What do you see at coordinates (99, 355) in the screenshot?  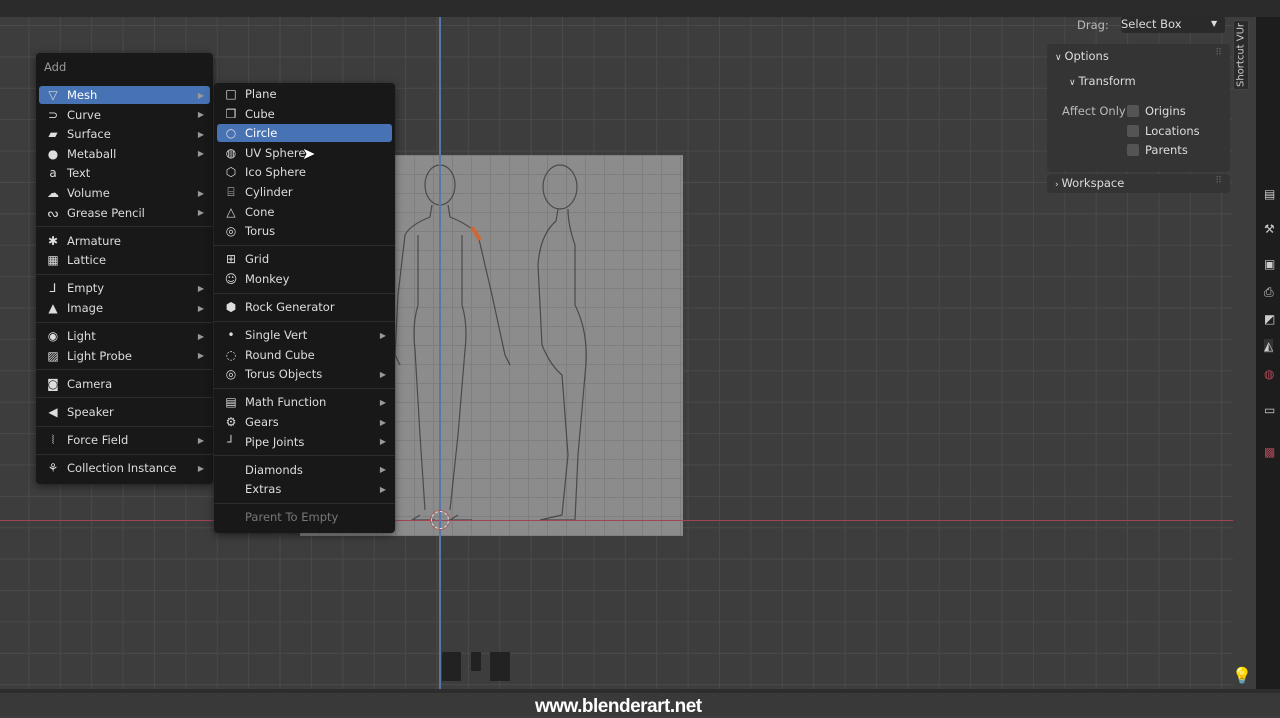 I see `menu-item-label: Light Probe` at bounding box center [99, 355].